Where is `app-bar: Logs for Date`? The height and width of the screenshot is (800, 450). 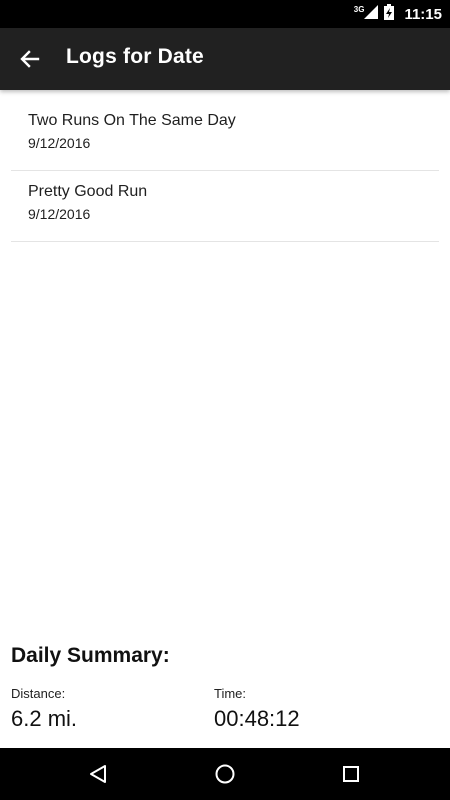 app-bar: Logs for Date is located at coordinates (225, 59).